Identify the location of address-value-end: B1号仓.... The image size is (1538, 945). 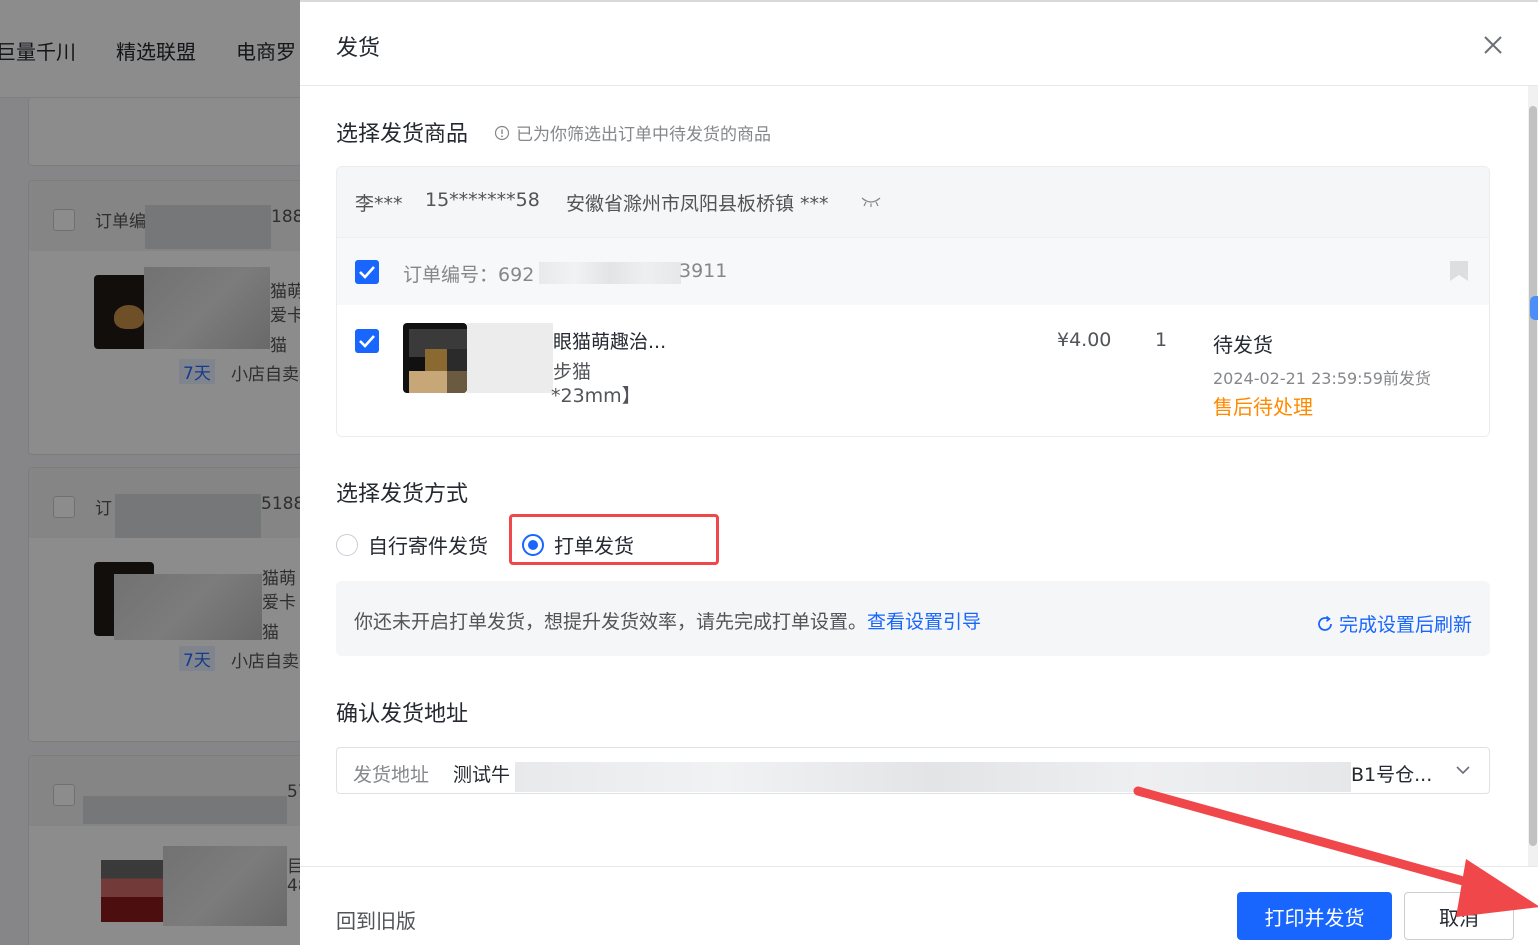
(1392, 775).